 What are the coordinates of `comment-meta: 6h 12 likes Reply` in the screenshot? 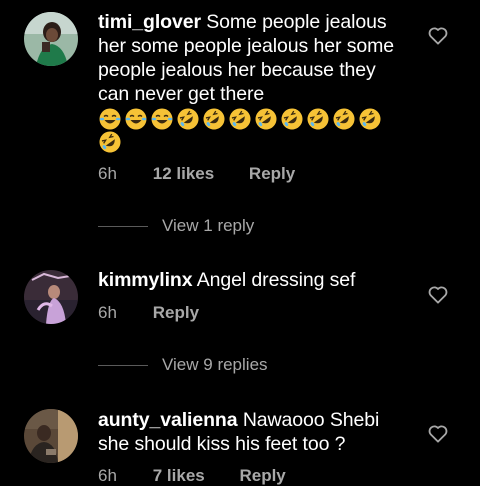 It's located at (196, 174).